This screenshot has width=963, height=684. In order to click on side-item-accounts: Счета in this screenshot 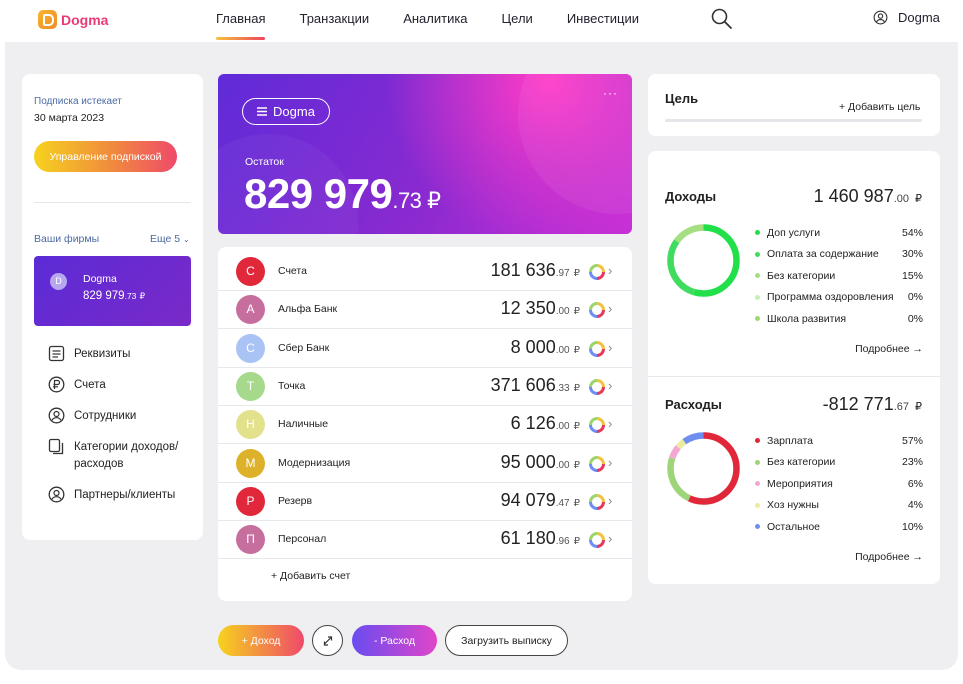, I will do `click(116, 385)`.